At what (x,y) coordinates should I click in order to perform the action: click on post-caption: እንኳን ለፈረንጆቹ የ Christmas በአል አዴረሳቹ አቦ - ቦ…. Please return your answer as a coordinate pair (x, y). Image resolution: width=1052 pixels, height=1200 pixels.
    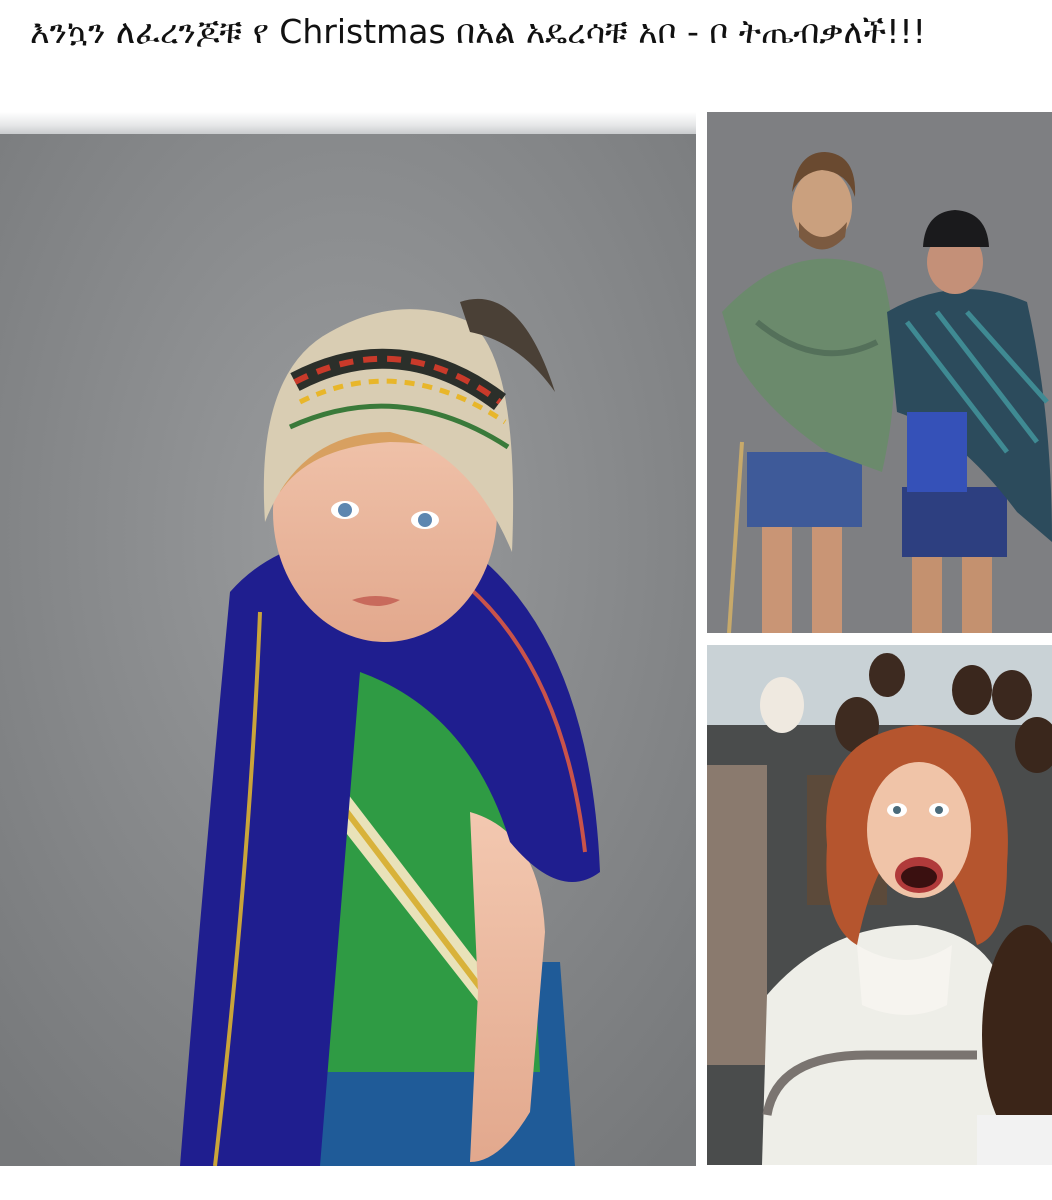
    Looking at the image, I should click on (478, 31).